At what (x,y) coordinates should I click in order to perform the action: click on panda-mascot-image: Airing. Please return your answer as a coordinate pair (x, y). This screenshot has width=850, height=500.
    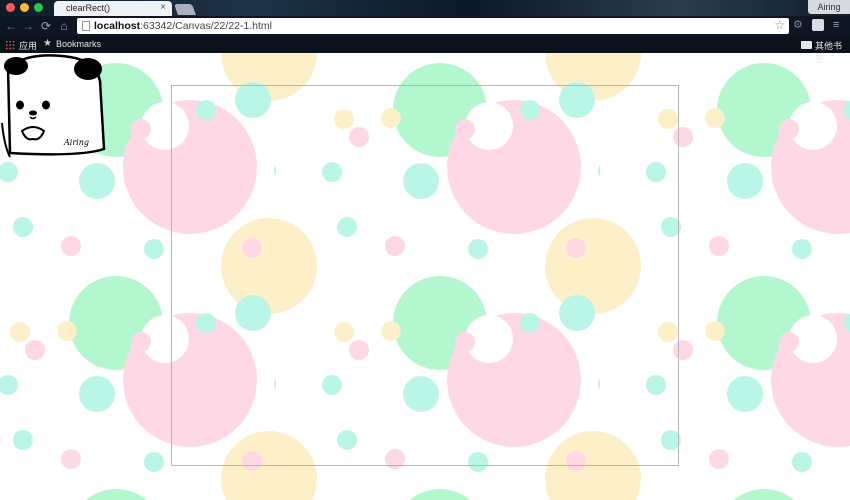
    Looking at the image, I should click on (53, 106).